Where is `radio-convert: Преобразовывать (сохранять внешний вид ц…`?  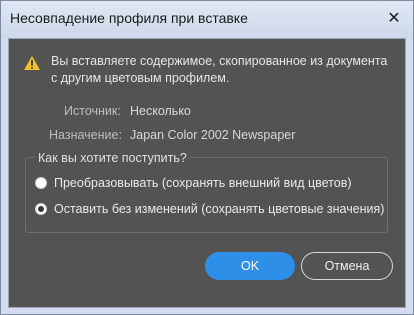
radio-convert: Преобразовывать (сохранять внешний вид ц… is located at coordinates (193, 183).